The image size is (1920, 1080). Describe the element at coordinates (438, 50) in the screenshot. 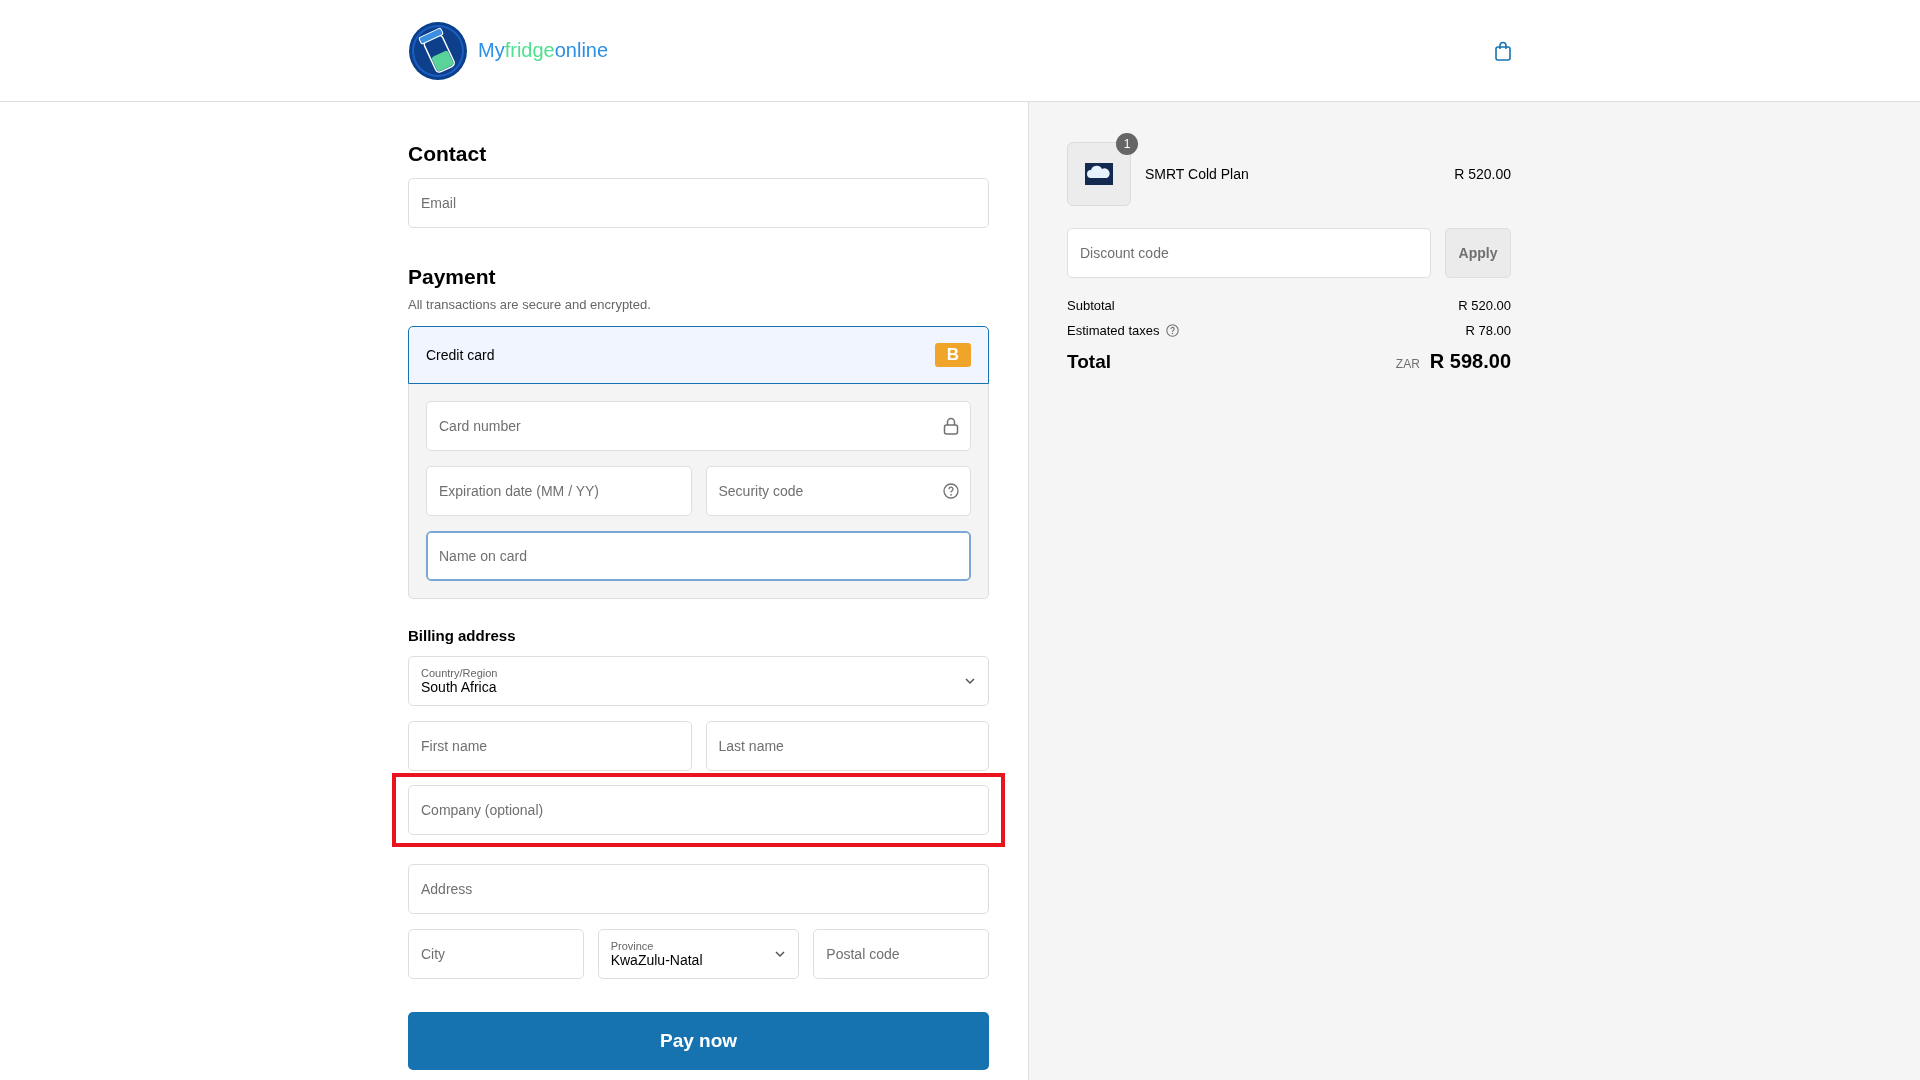

I see `logo-icon` at that location.